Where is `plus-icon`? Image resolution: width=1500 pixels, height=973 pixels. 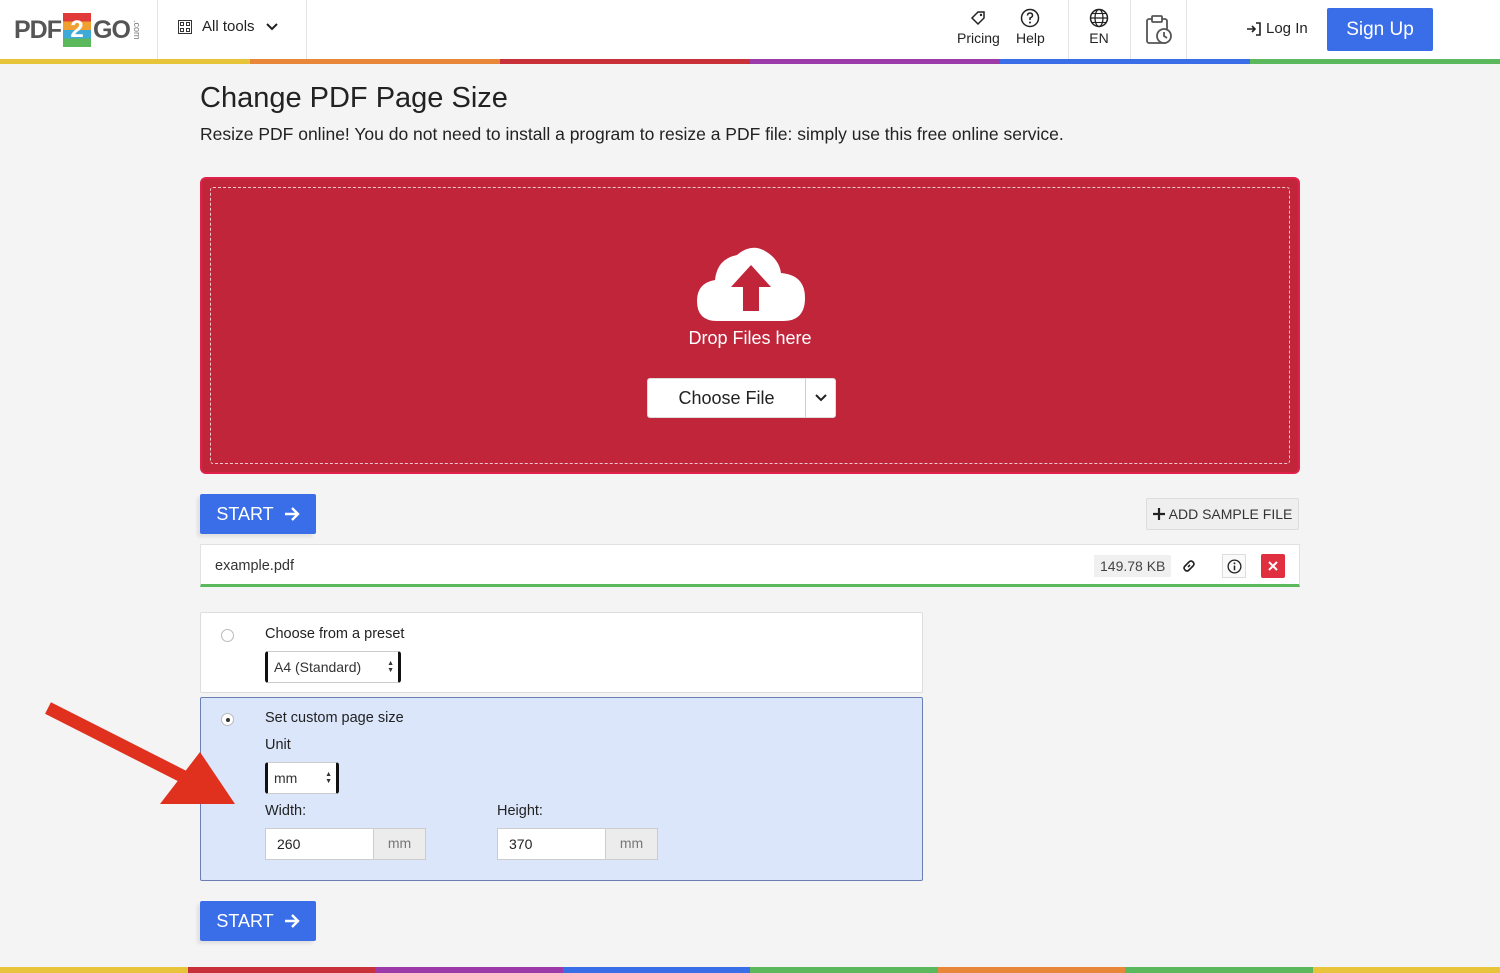 plus-icon is located at coordinates (1158, 514).